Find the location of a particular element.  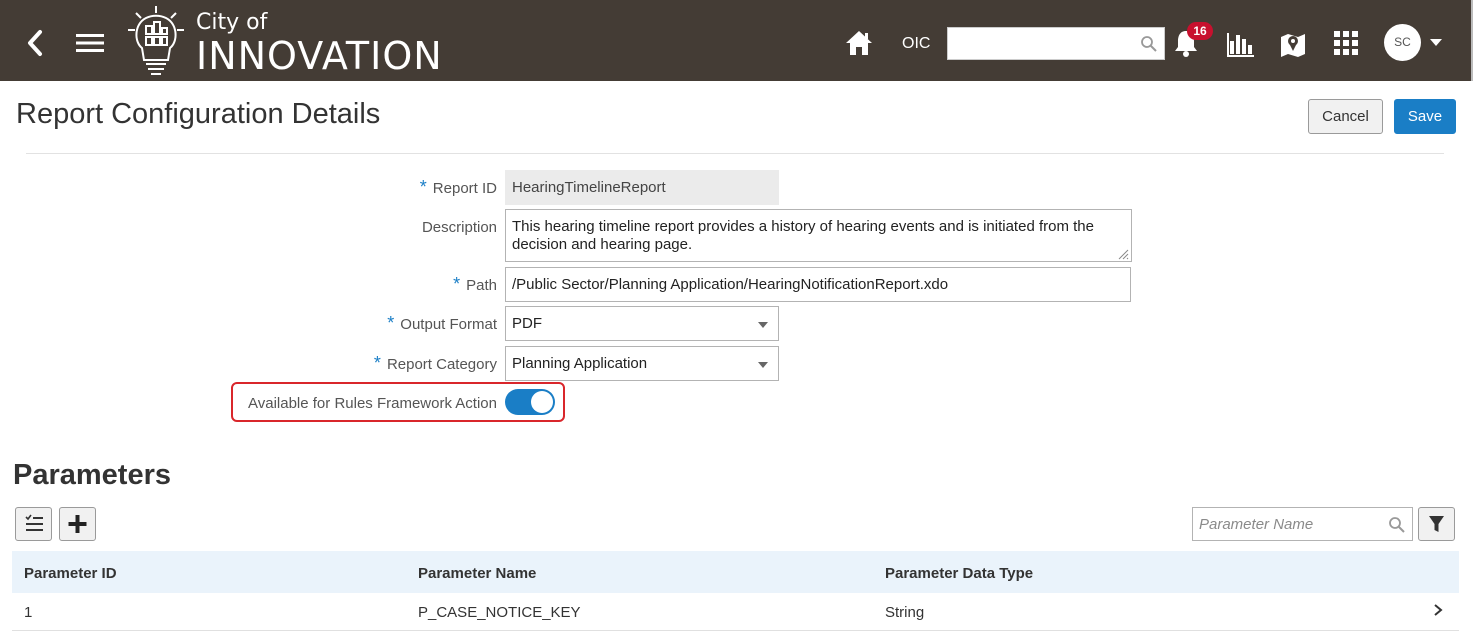

column-header-parameter-name: Parameter Name is located at coordinates (477, 573).